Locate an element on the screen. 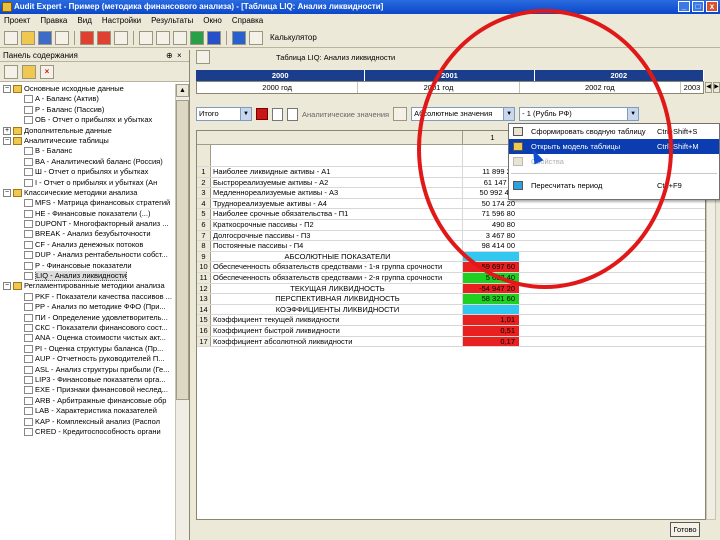 This screenshot has width=720, height=540. tree-item: ОБ - Отчет о прибылях и убытках is located at coordinates (87, 120).